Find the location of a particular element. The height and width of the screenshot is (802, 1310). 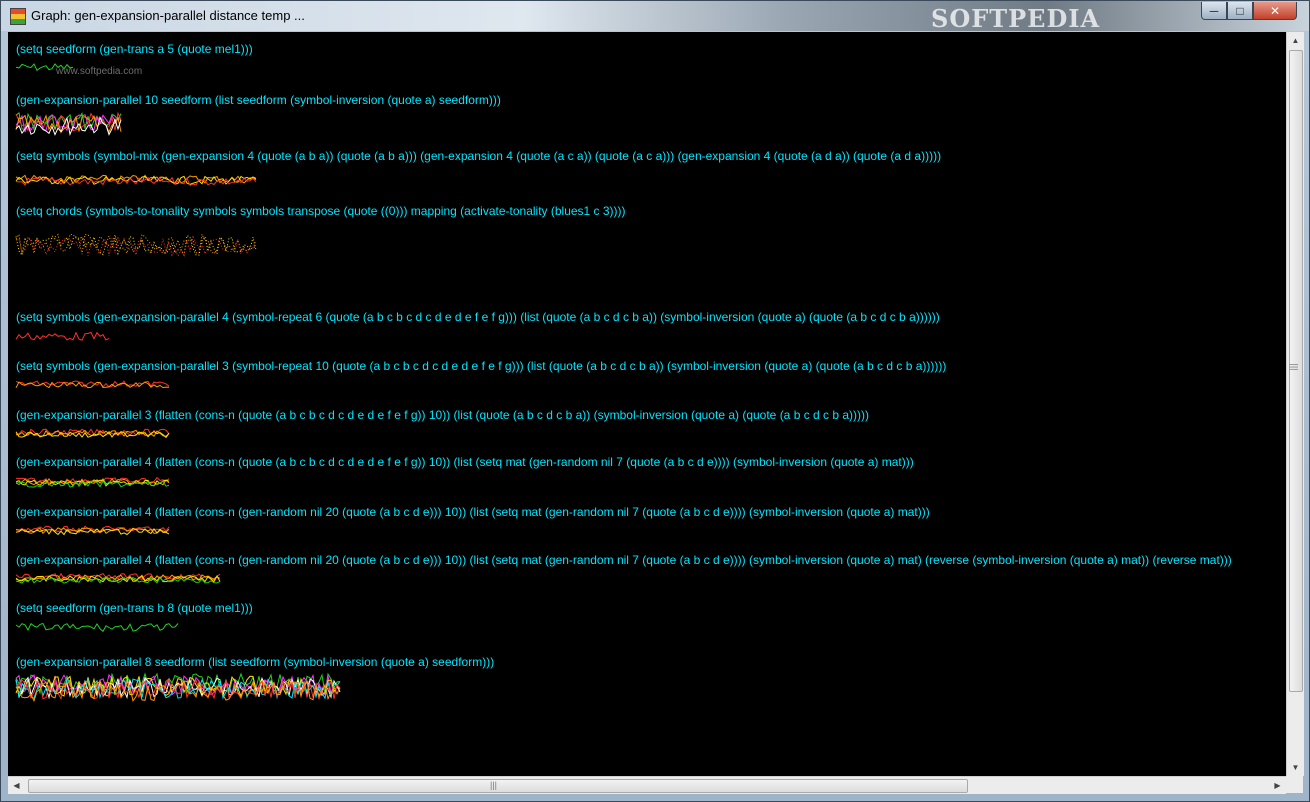

scroll-right-button: ▶ is located at coordinates (1277, 785).